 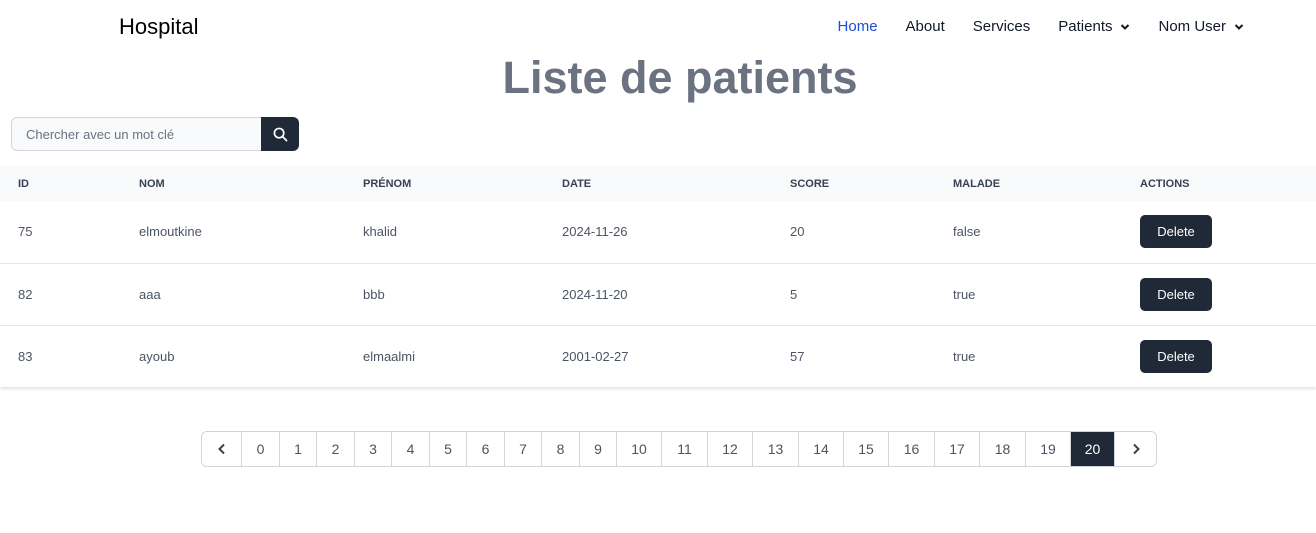 I want to click on nav-link-label: About, so click(x=925, y=26).